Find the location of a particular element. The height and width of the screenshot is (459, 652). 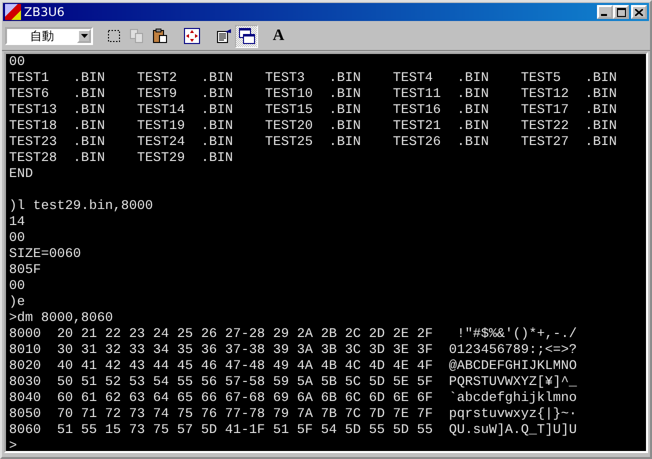

console-line: )l test29.bin,8000 is located at coordinates (81, 207).